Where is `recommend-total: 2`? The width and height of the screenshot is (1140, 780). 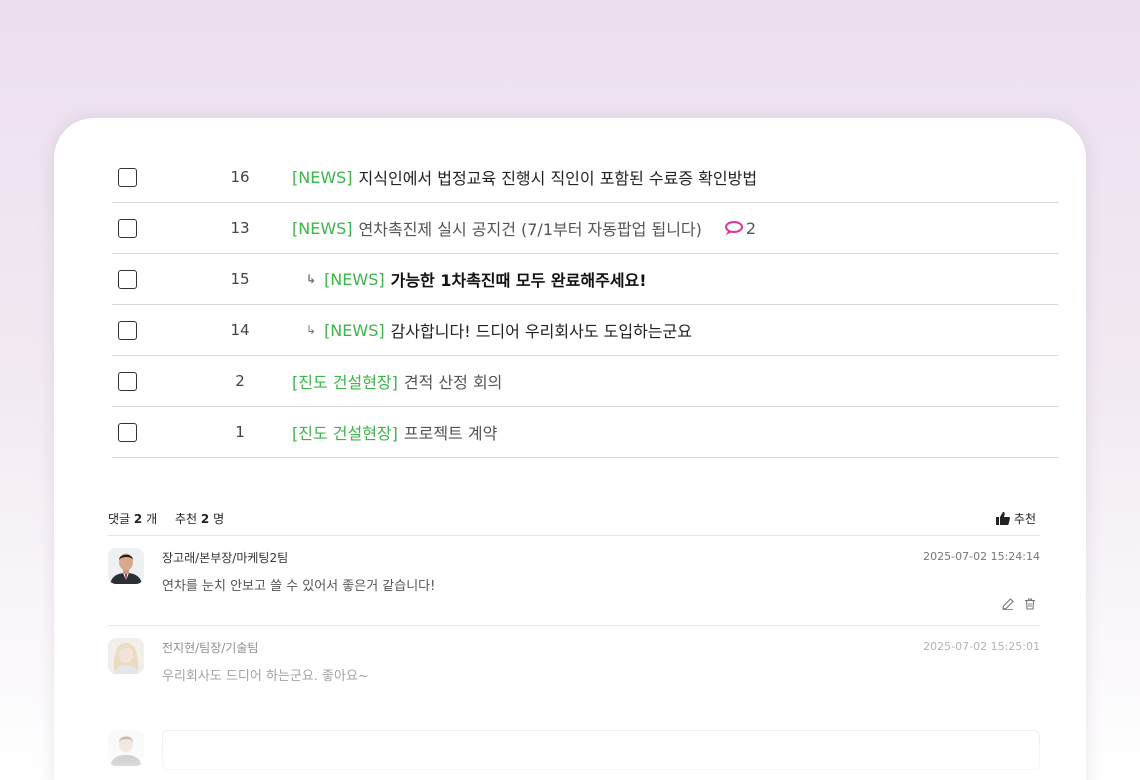 recommend-total: 2 is located at coordinates (205, 519).